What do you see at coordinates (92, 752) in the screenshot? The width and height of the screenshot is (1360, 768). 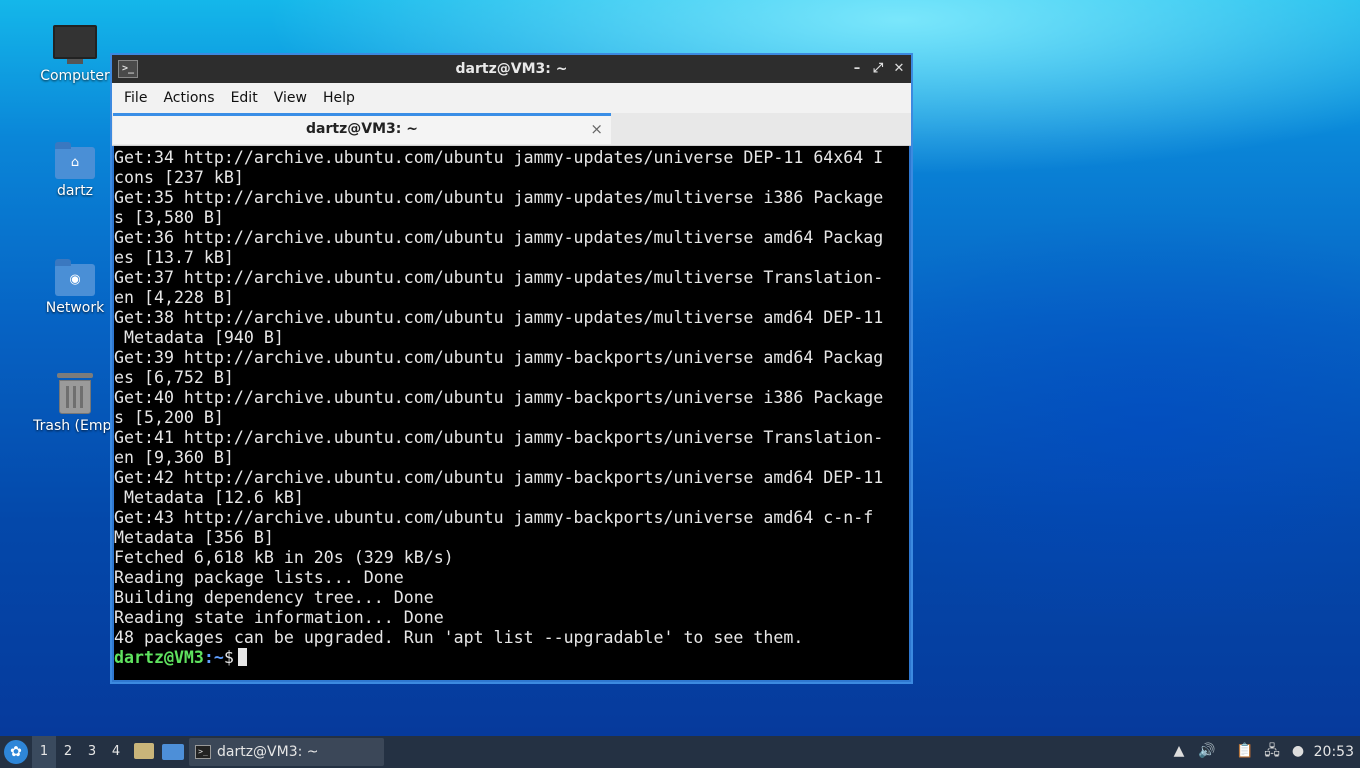 I see `workspace-3: 3` at bounding box center [92, 752].